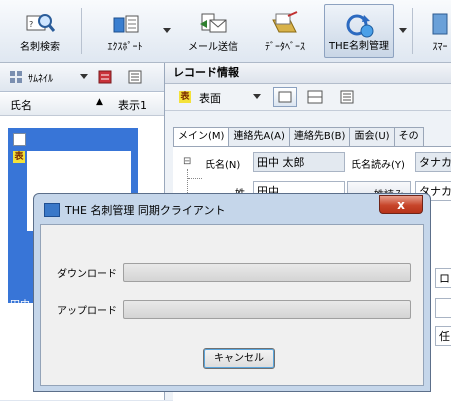 Image resolution: width=451 pixels, height=401 pixels. What do you see at coordinates (285, 22) in the screenshot?
I see `database-icon` at bounding box center [285, 22].